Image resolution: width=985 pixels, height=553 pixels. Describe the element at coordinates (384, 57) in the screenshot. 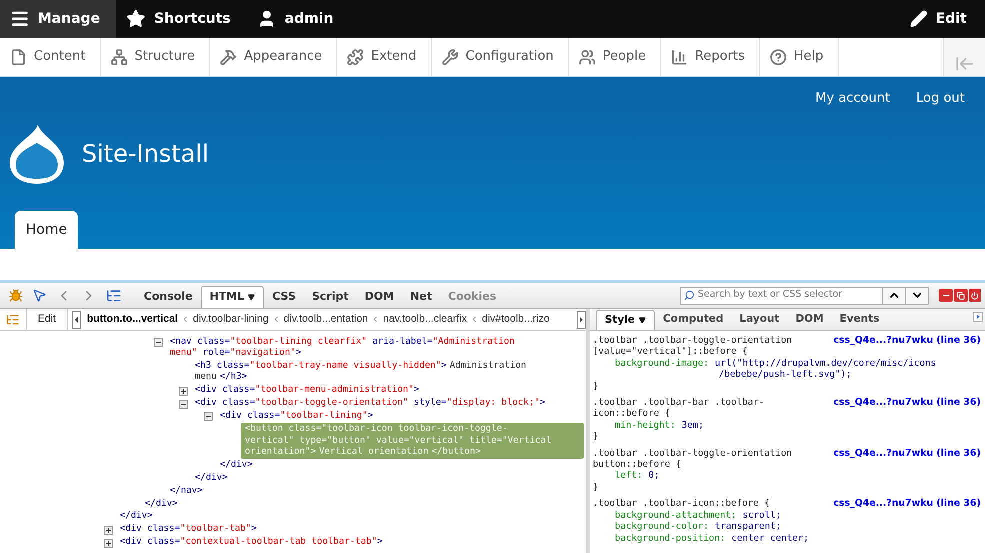

I see `menu-link: Extend` at that location.